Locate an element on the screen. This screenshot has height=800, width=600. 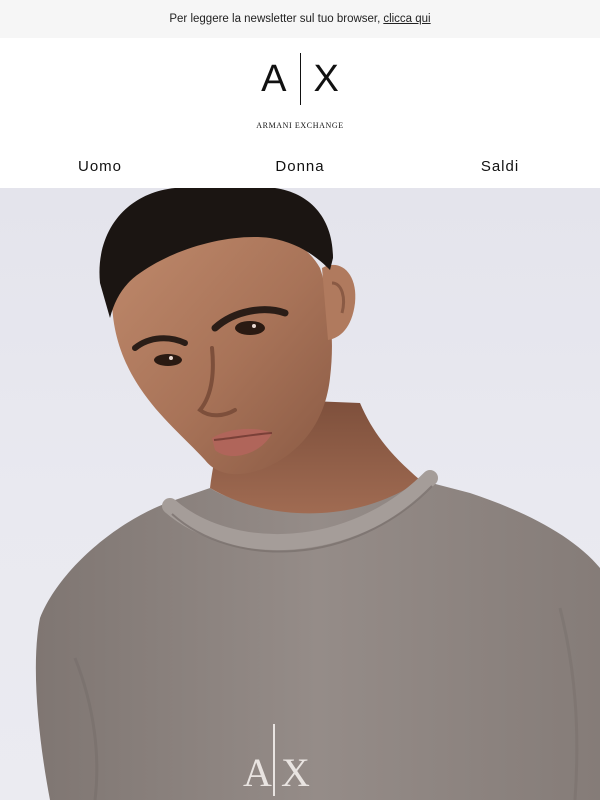
shirt-logo-a: A is located at coordinates (257, 772).